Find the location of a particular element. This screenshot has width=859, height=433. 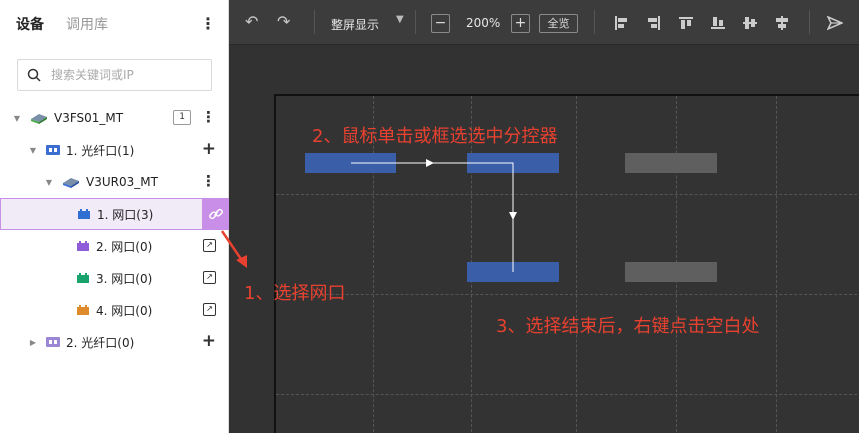

tree-node-net-port-3: 3. 网口(0) ↗ is located at coordinates (114, 278).